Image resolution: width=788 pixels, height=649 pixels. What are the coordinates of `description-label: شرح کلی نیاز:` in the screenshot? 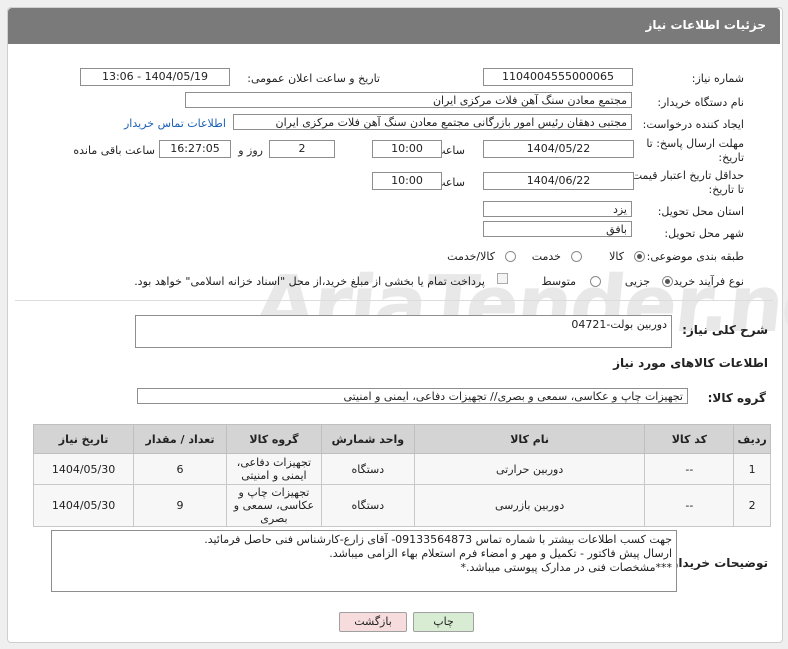 It's located at (725, 330).